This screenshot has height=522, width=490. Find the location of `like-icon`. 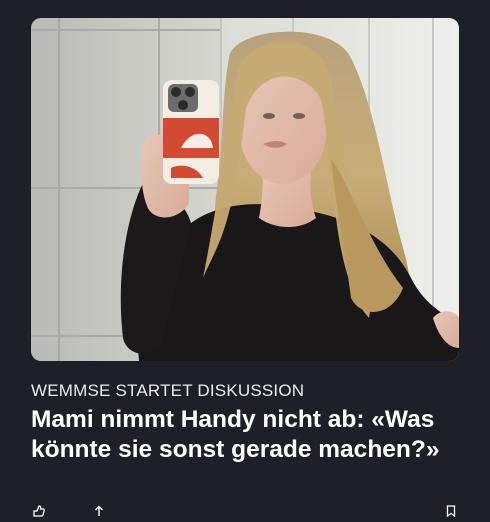

like-icon is located at coordinates (39, 510).